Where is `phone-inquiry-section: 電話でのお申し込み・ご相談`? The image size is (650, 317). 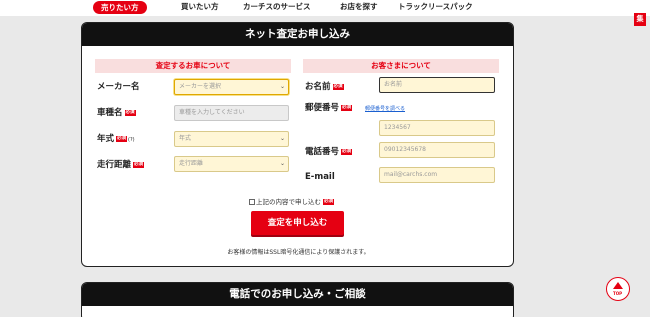
phone-inquiry-section: 電話でのお申し込み・ご相談 is located at coordinates (297, 299).